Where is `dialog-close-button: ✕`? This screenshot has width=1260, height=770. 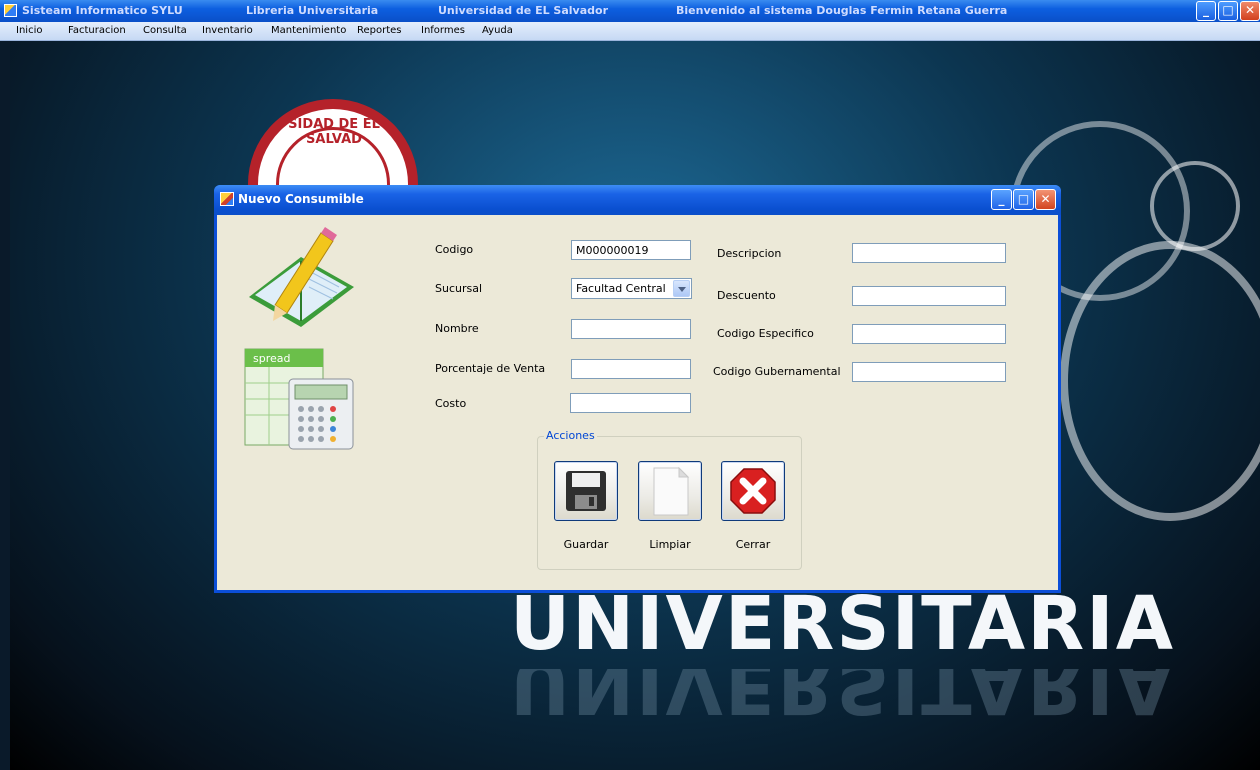
dialog-close-button: ✕ is located at coordinates (1045, 199).